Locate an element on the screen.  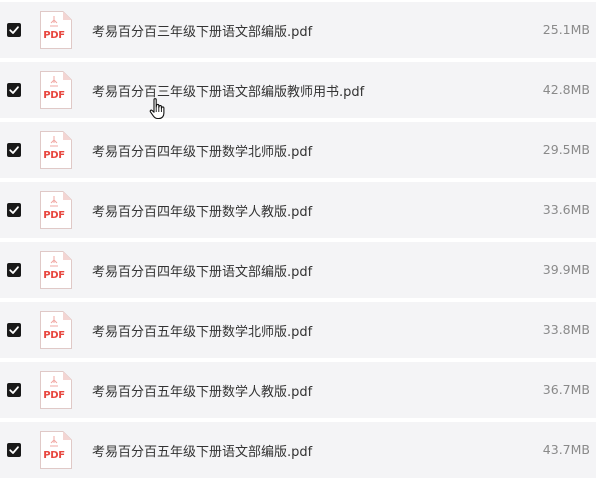
file-name: 考易百分百五年级下册数学北师版.pdf is located at coordinates (202, 330).